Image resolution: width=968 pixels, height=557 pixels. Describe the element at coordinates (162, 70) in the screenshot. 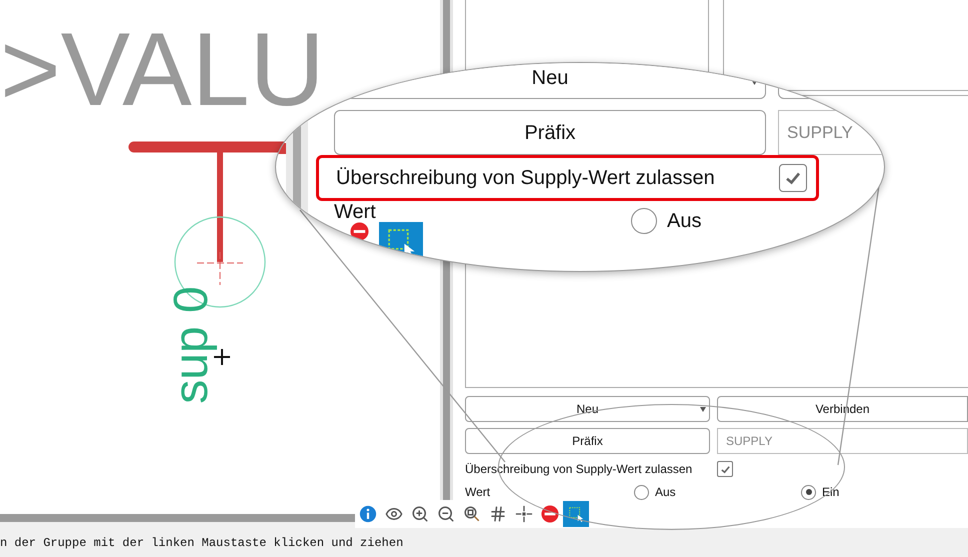

I see `value-label: >VALU` at that location.